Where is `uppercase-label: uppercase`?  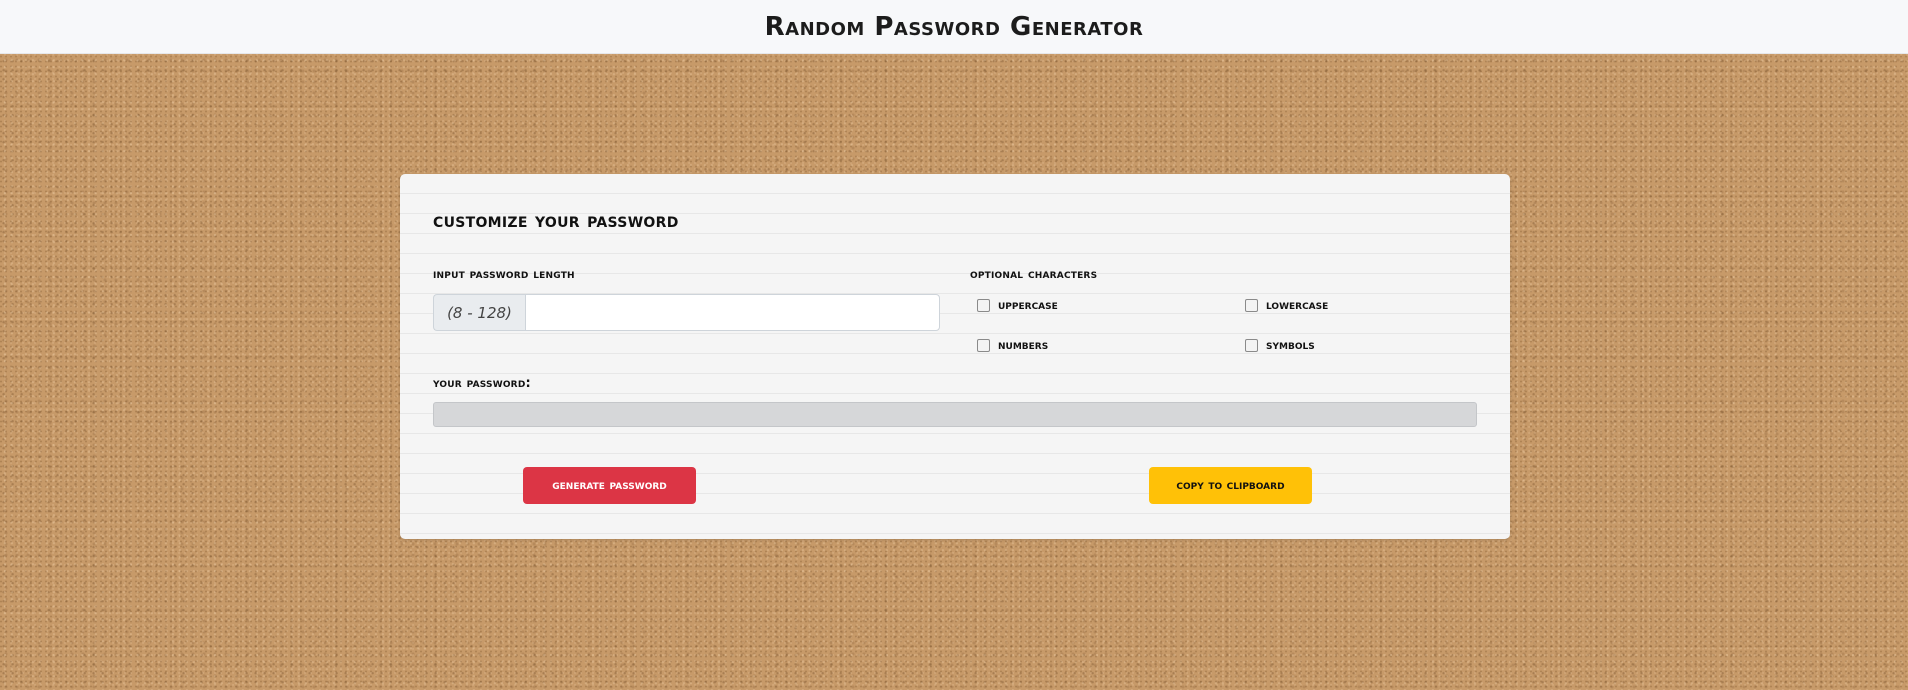 uppercase-label: uppercase is located at coordinates (1028, 305).